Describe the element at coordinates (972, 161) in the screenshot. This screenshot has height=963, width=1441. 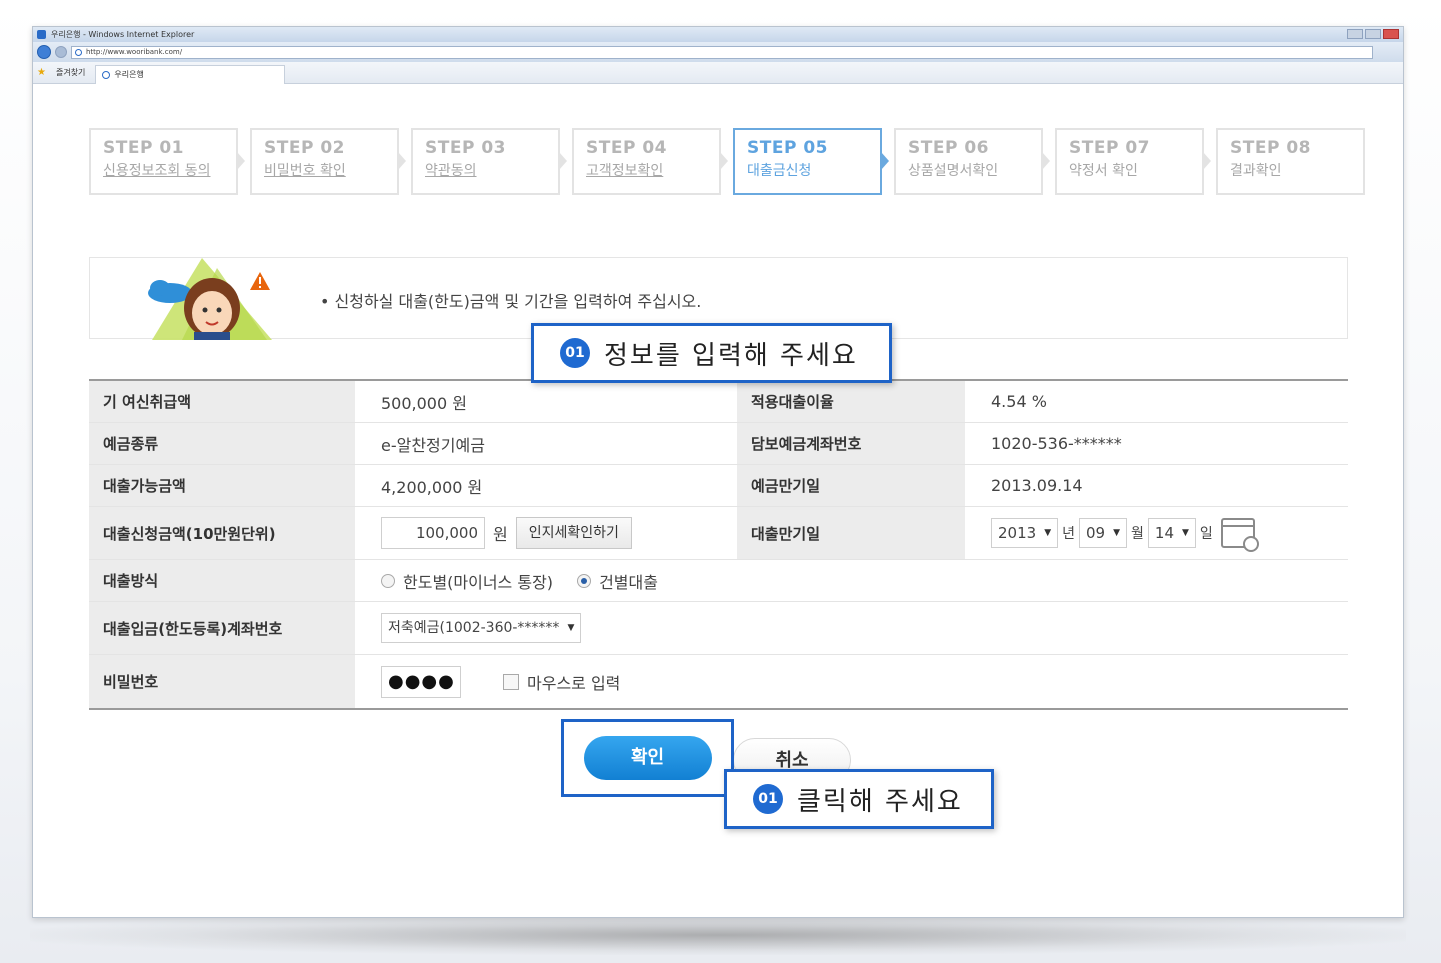
I see `step-06: STEP 06 상품설명서확인` at that location.